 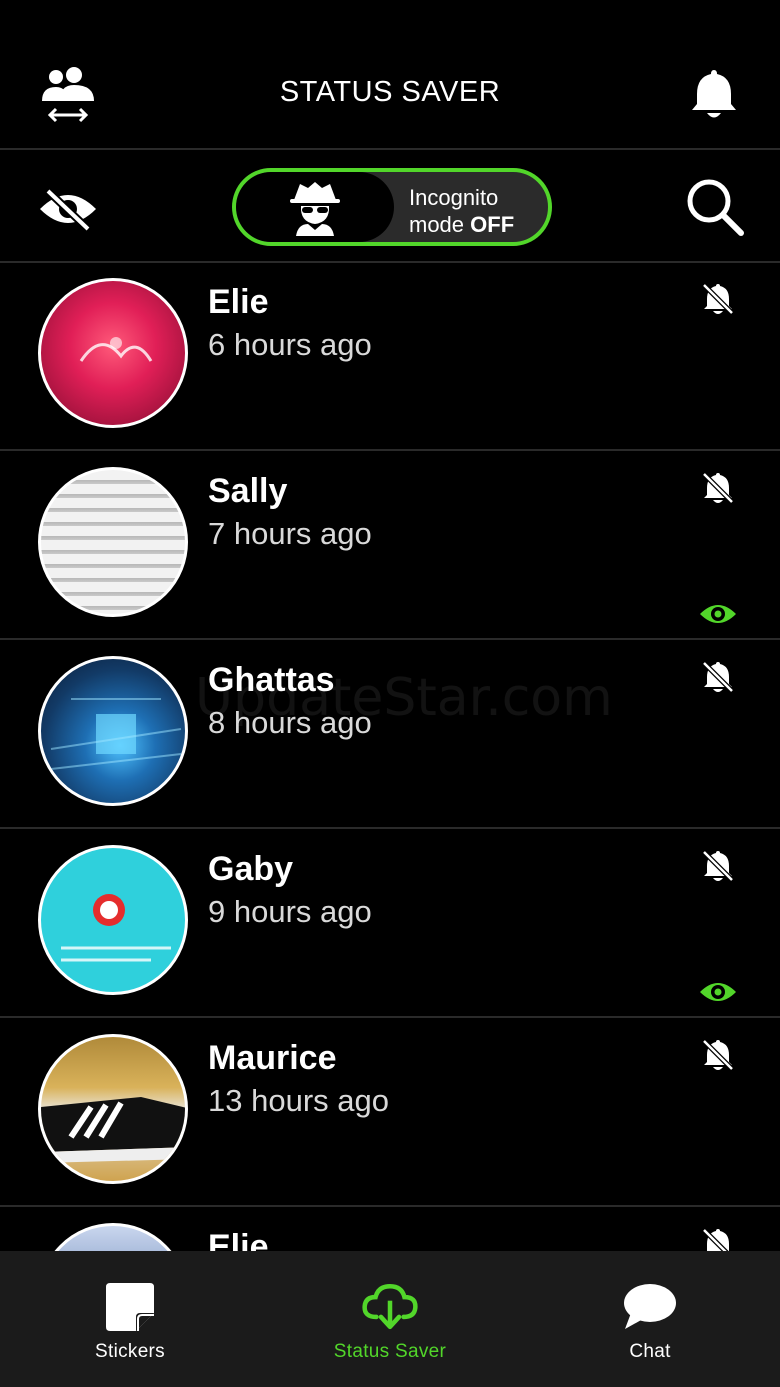 I want to click on sticker-icon, so click(x=130, y=1307).